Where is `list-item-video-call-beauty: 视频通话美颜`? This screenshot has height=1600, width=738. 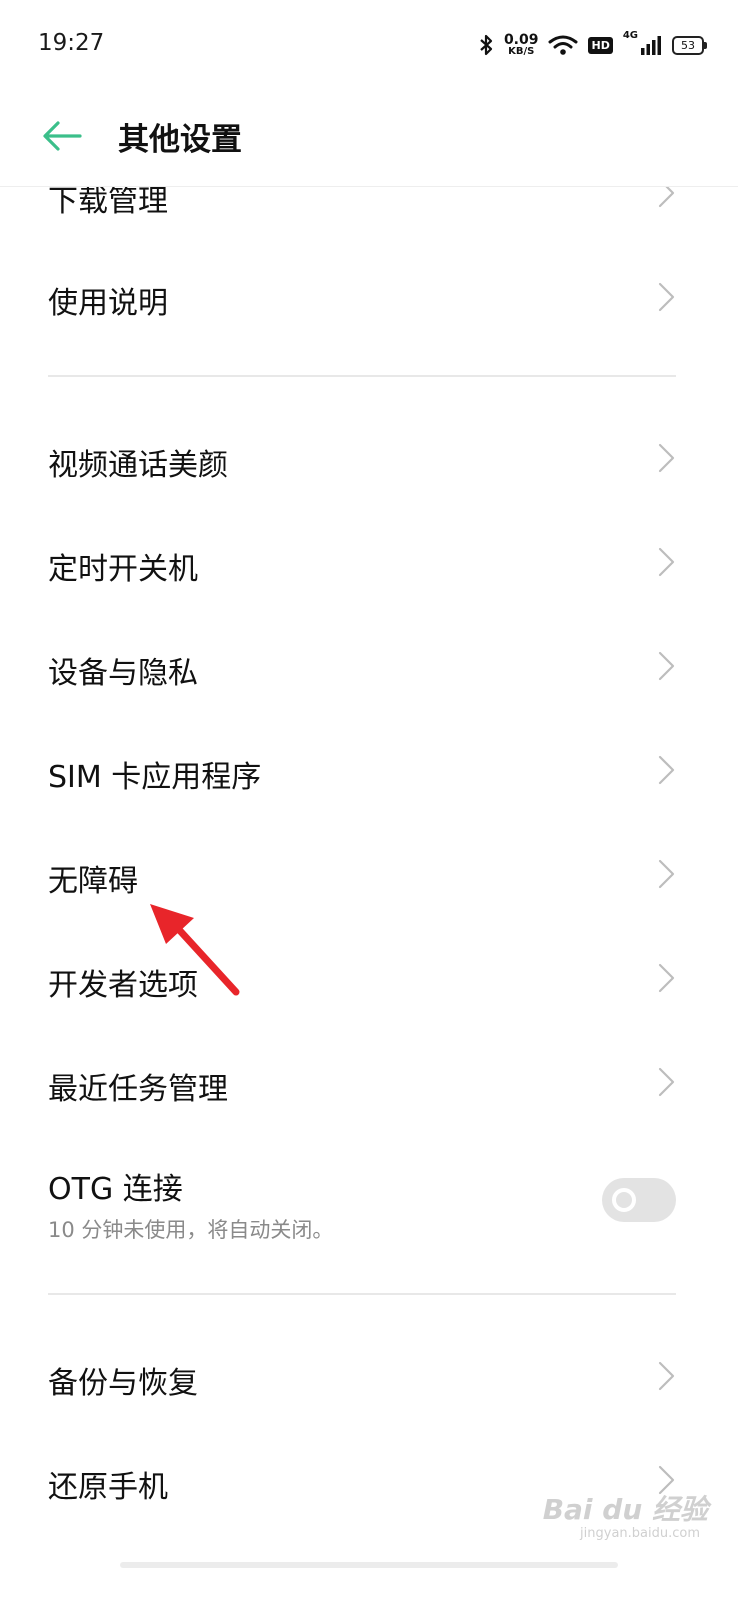 list-item-video-call-beauty: 视频通话美颜 is located at coordinates (369, 458).